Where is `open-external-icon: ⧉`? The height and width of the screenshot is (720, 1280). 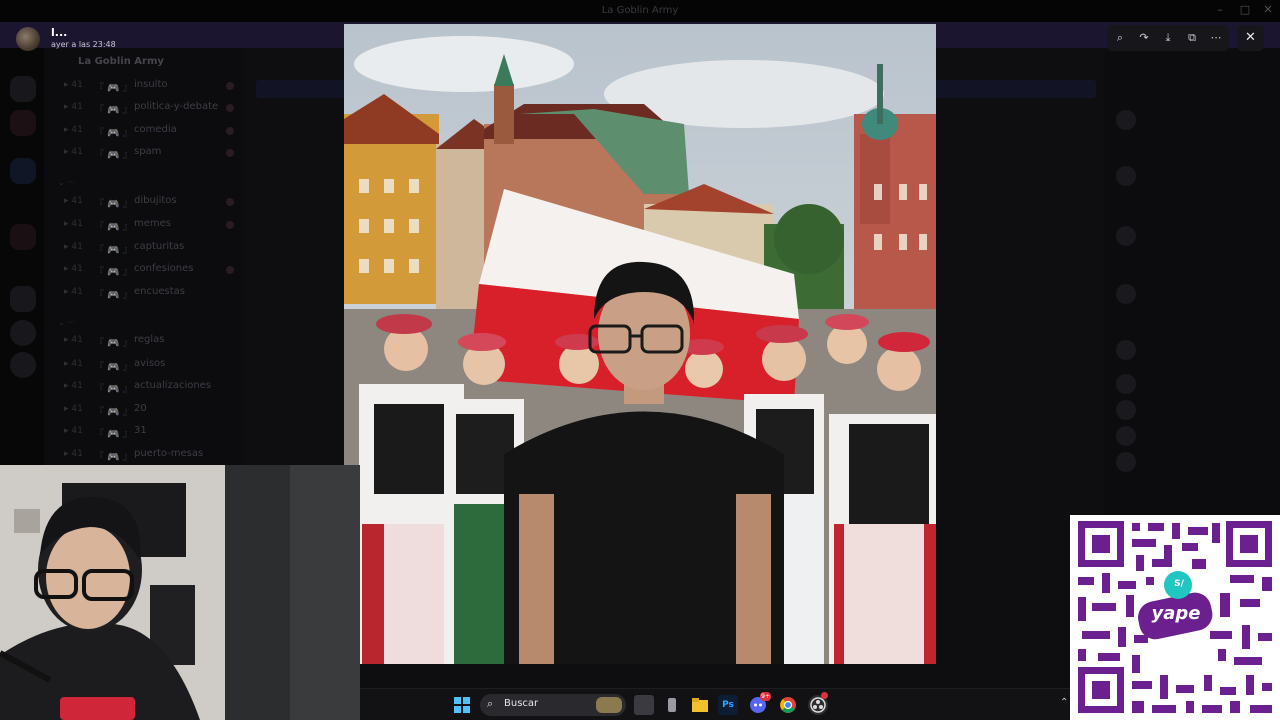 open-external-icon: ⧉ is located at coordinates (1192, 38).